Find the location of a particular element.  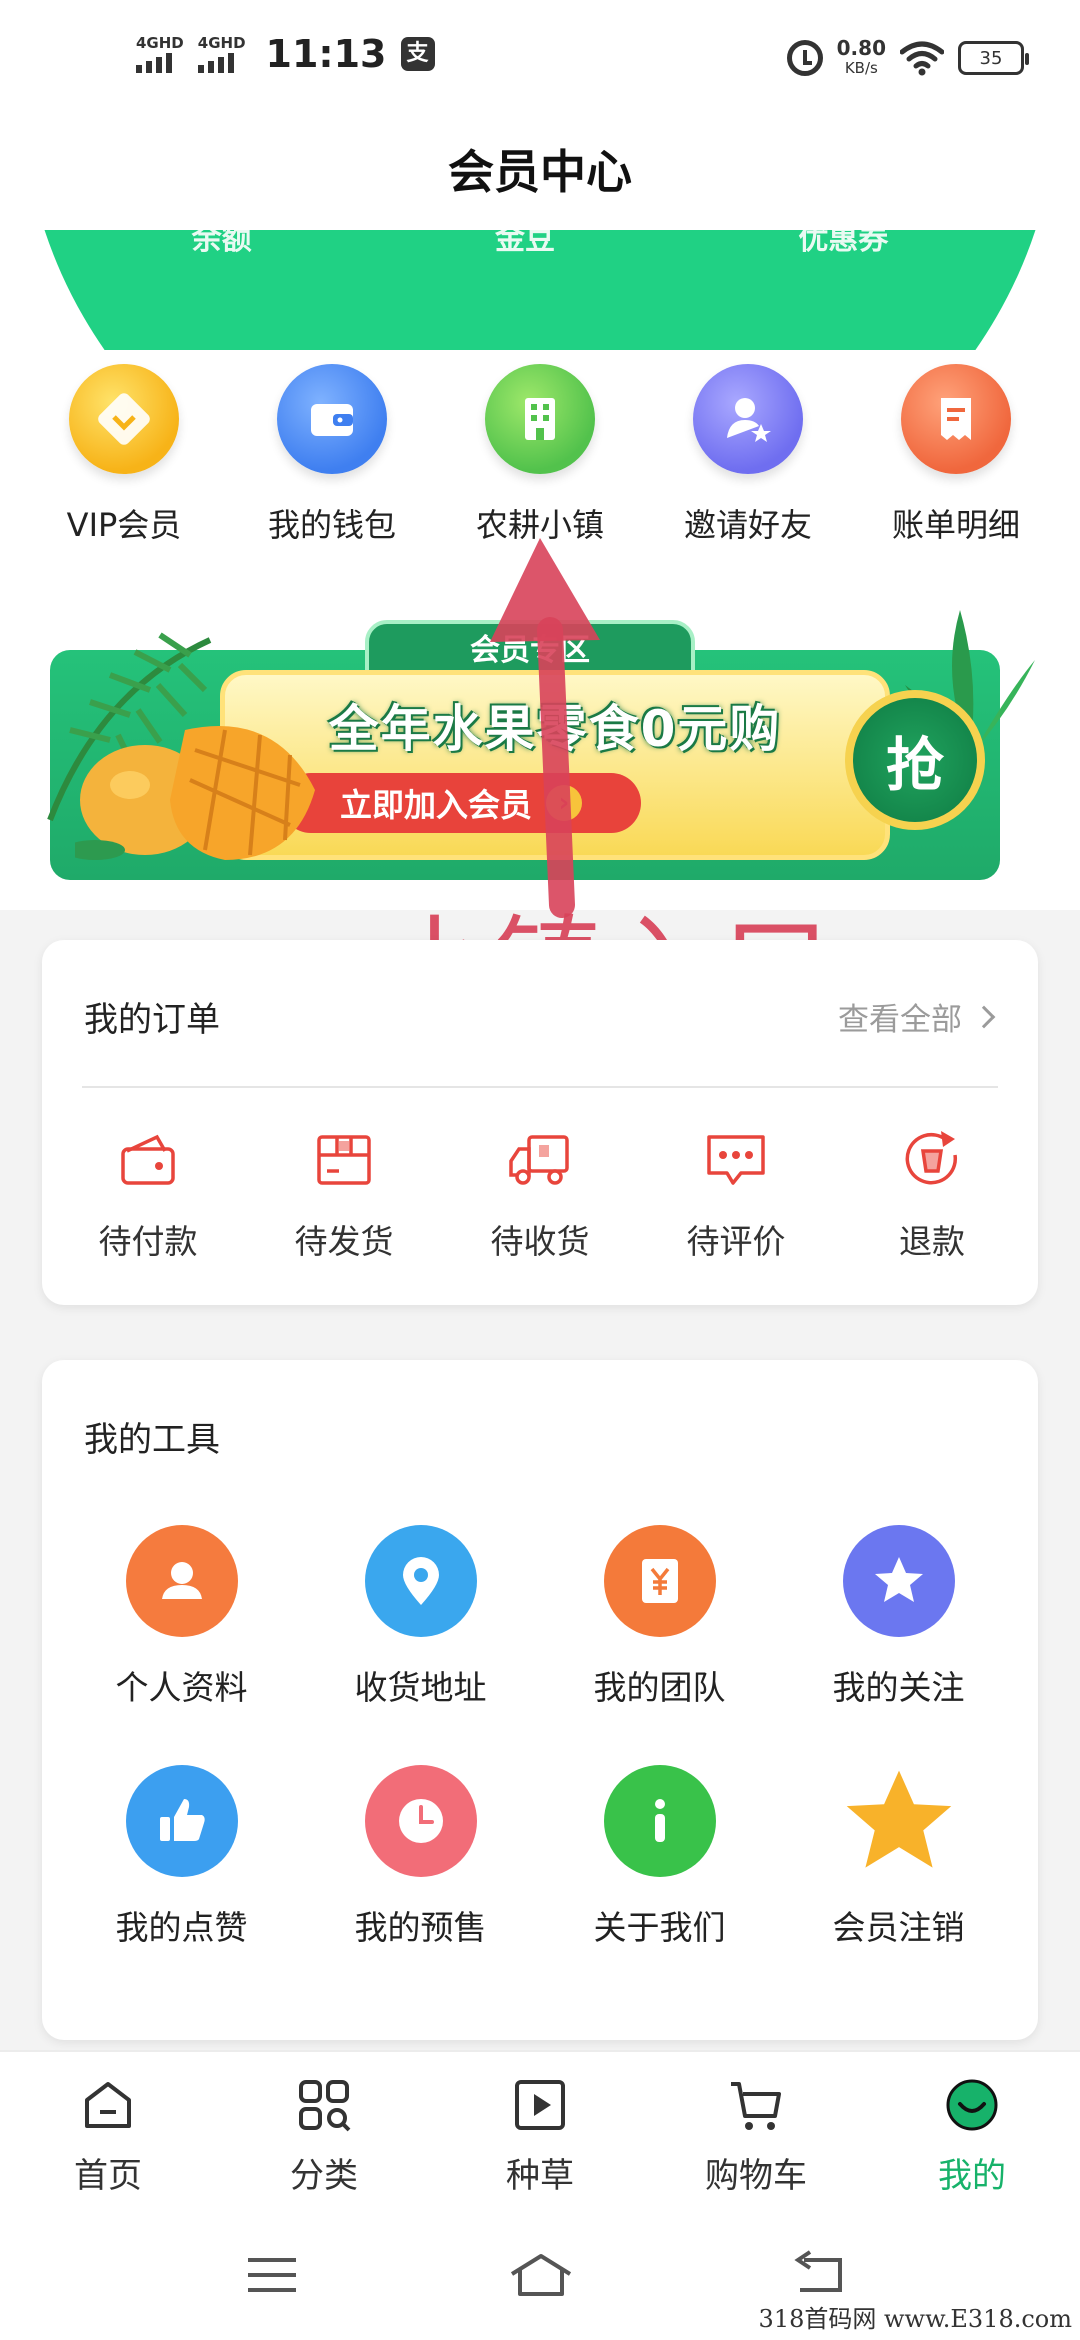

mango-icon is located at coordinates (195, 793).